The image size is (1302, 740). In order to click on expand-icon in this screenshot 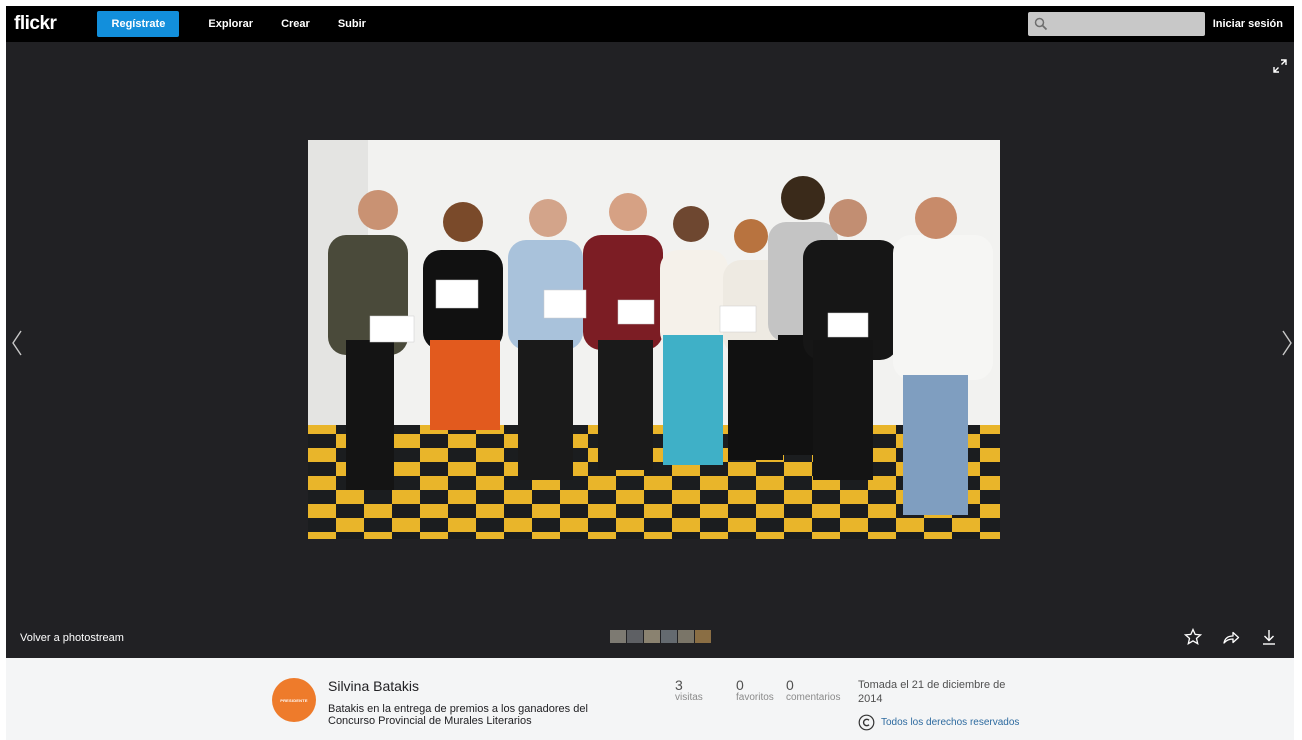, I will do `click(1280, 66)`.